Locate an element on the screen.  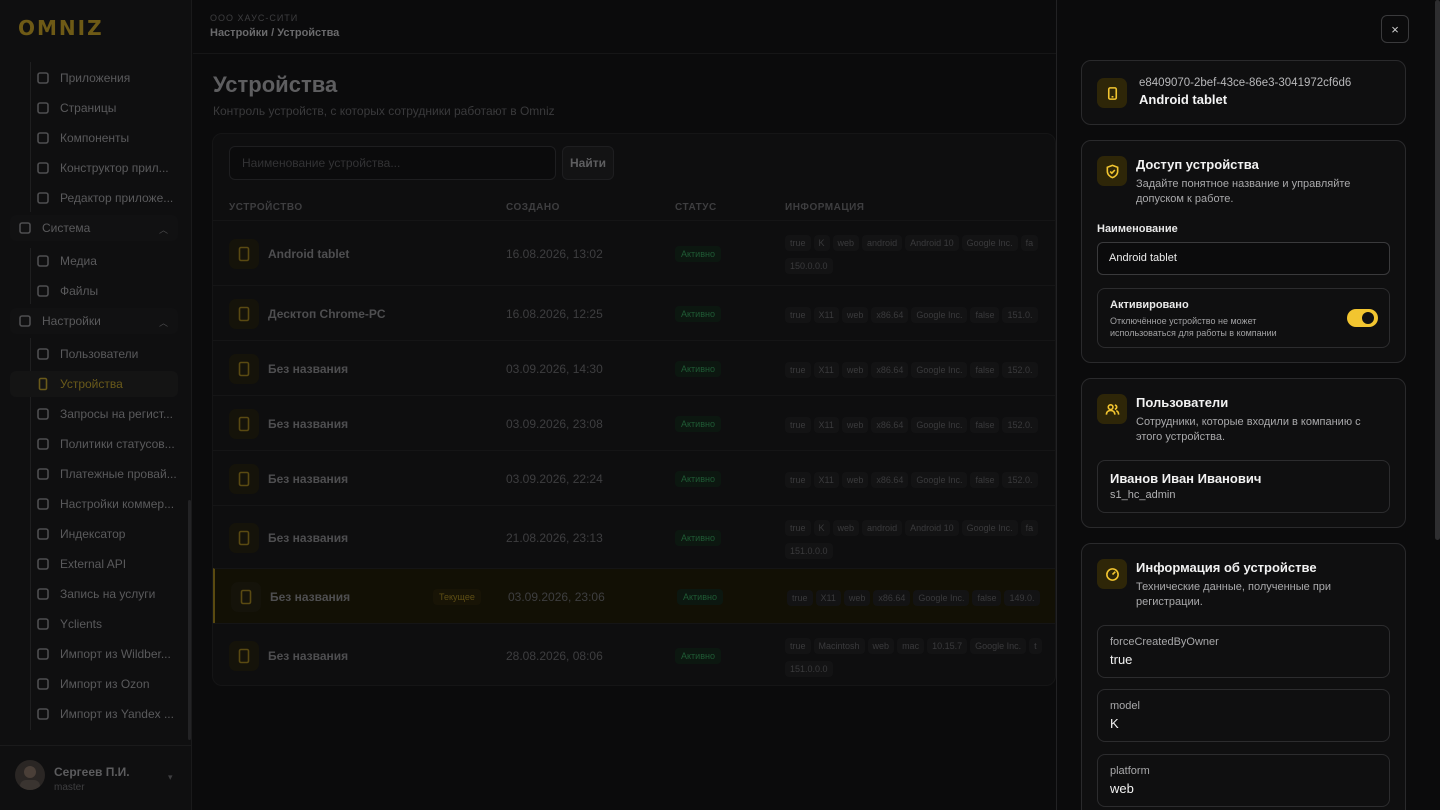
user-entry: Иванов Иван Иванович s1_hc_admin is located at coordinates (1243, 486).